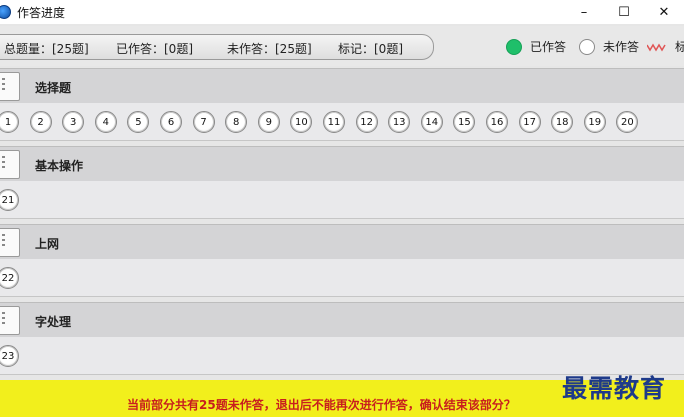 This screenshot has height=417, width=684. What do you see at coordinates (514, 46) in the screenshot?
I see `answered-dot-icon` at bounding box center [514, 46].